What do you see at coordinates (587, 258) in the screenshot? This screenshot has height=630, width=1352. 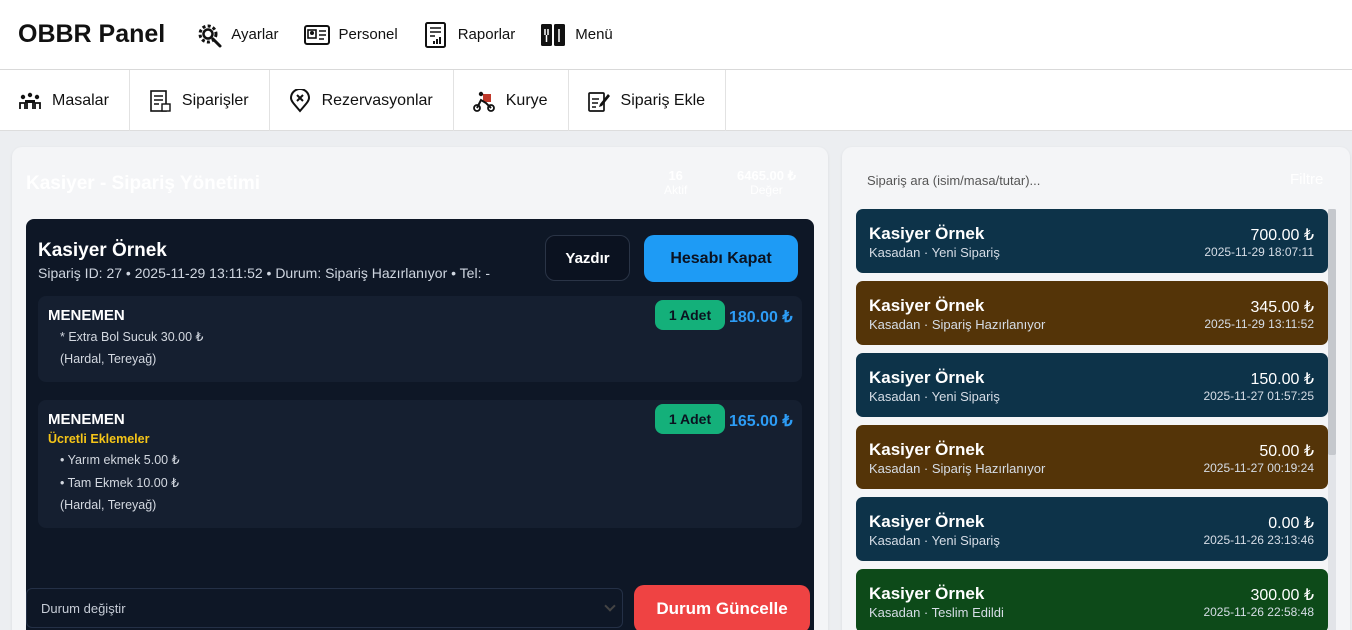 I see `print-button: Yazdır` at bounding box center [587, 258].